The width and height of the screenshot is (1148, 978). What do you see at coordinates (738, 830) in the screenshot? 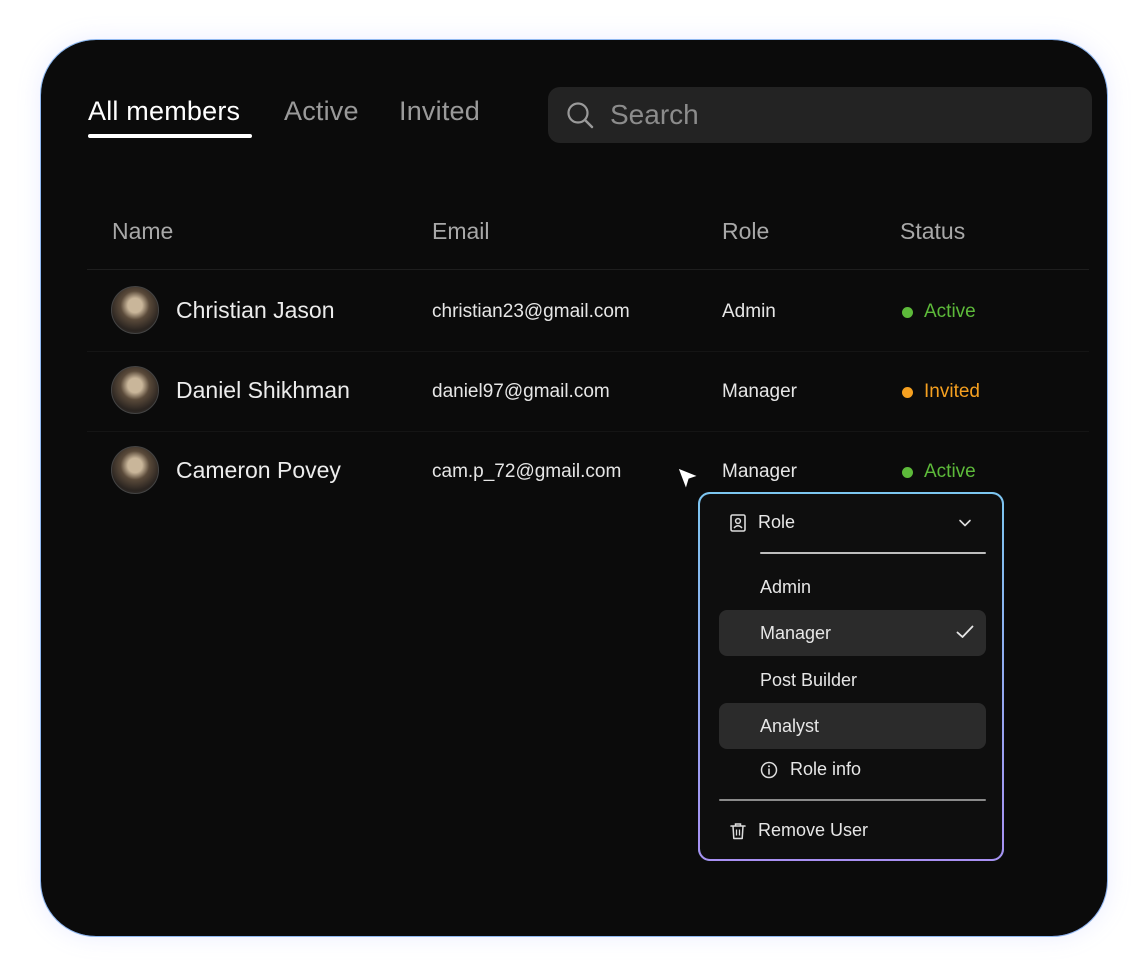
I see `trash-icon` at bounding box center [738, 830].